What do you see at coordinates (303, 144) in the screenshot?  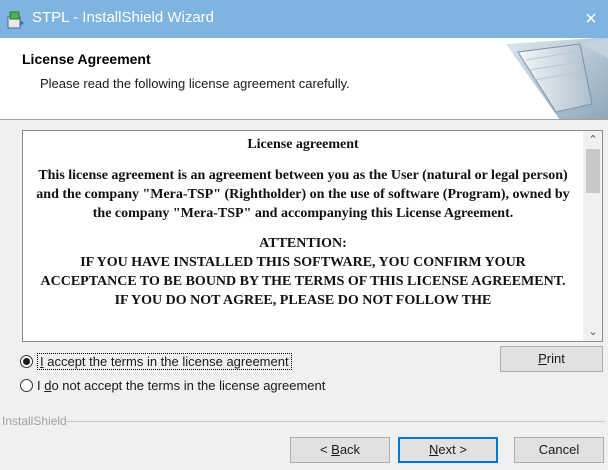 I see `license-title: License agreement` at bounding box center [303, 144].